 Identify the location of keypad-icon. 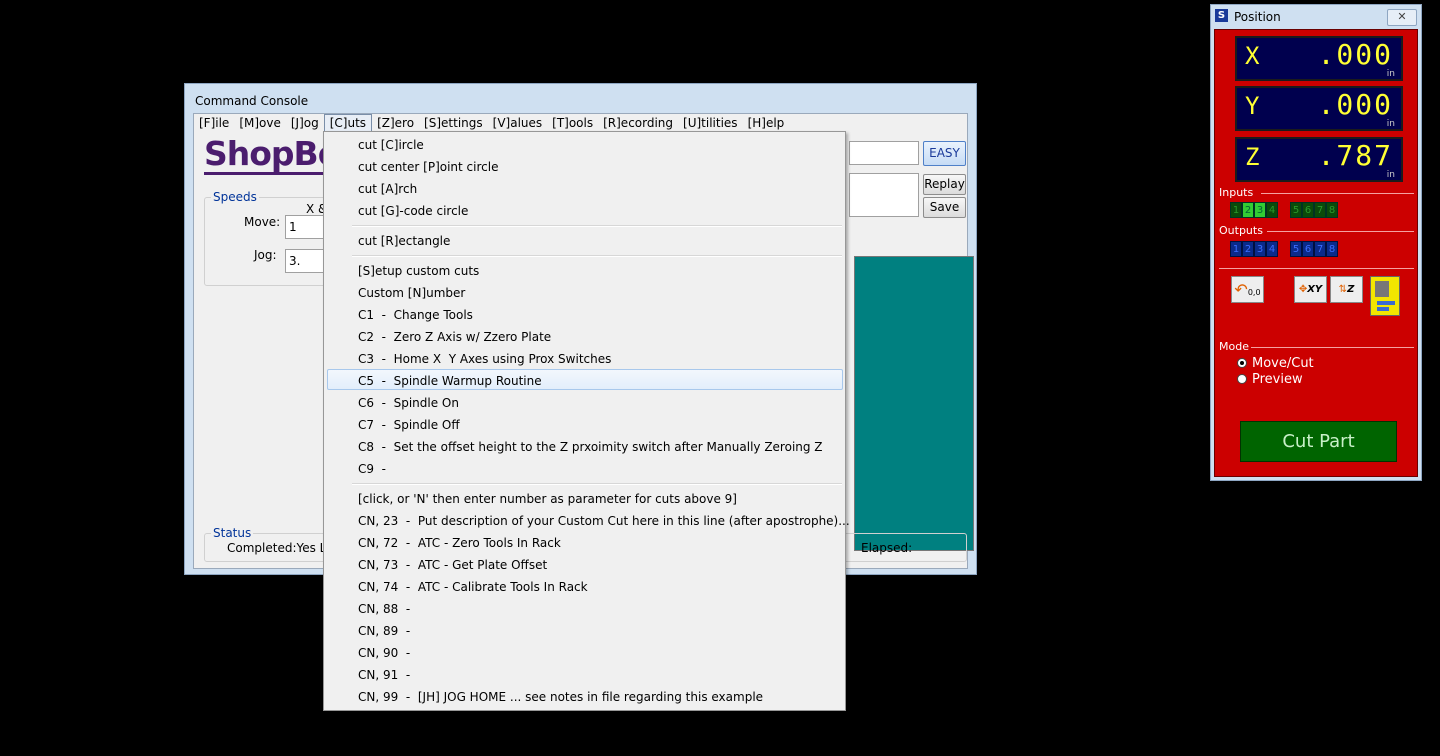
(1385, 296).